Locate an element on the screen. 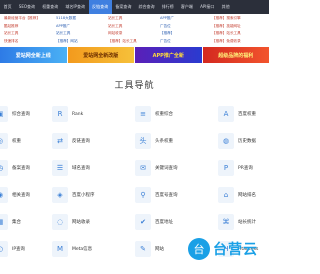  nav-item: 备案查询 is located at coordinates (123, 7).